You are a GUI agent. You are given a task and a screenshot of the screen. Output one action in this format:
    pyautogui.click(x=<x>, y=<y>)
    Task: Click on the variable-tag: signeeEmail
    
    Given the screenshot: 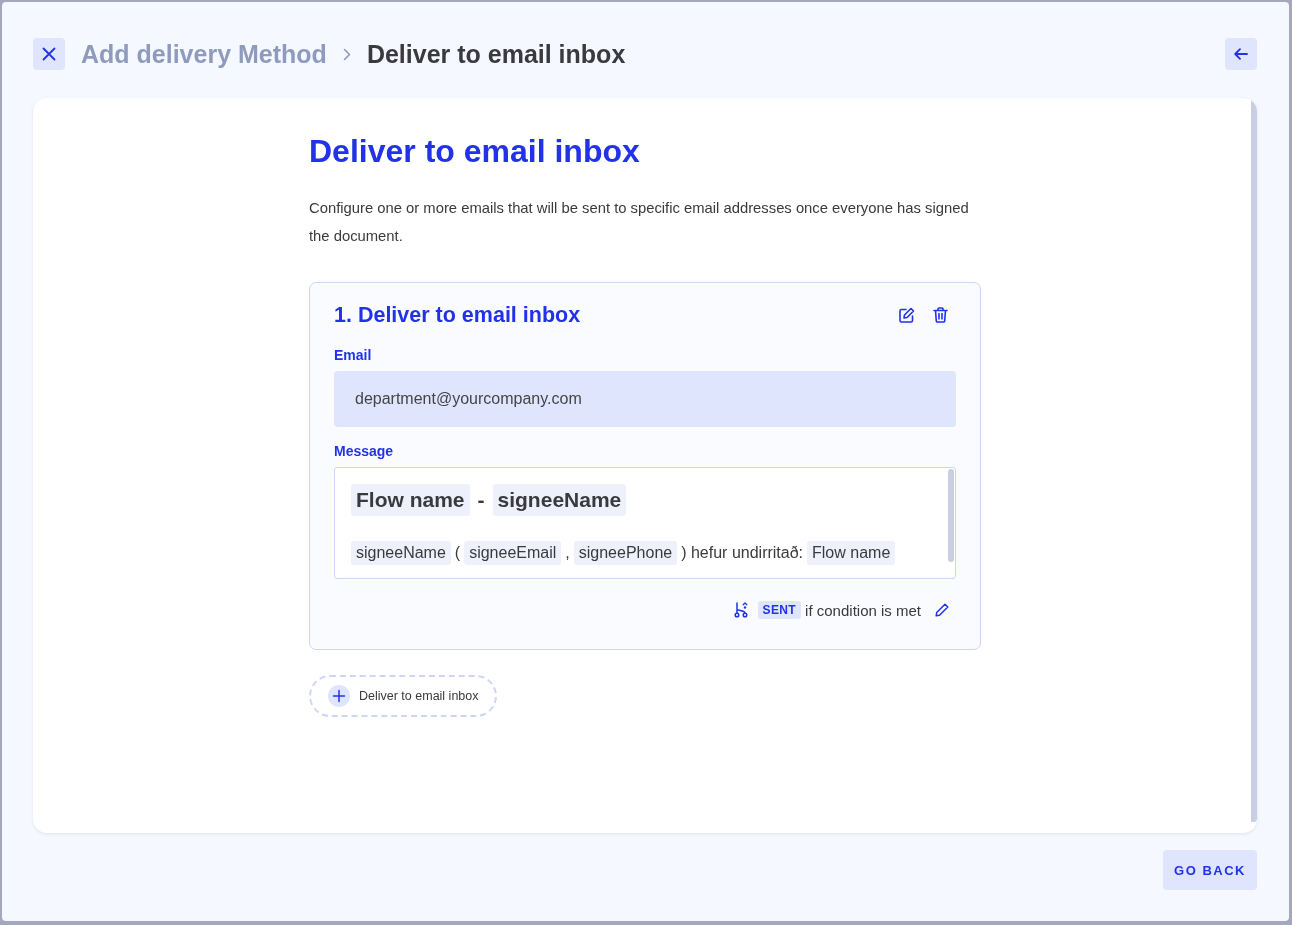 What is the action you would take?
    pyautogui.click(x=513, y=553)
    